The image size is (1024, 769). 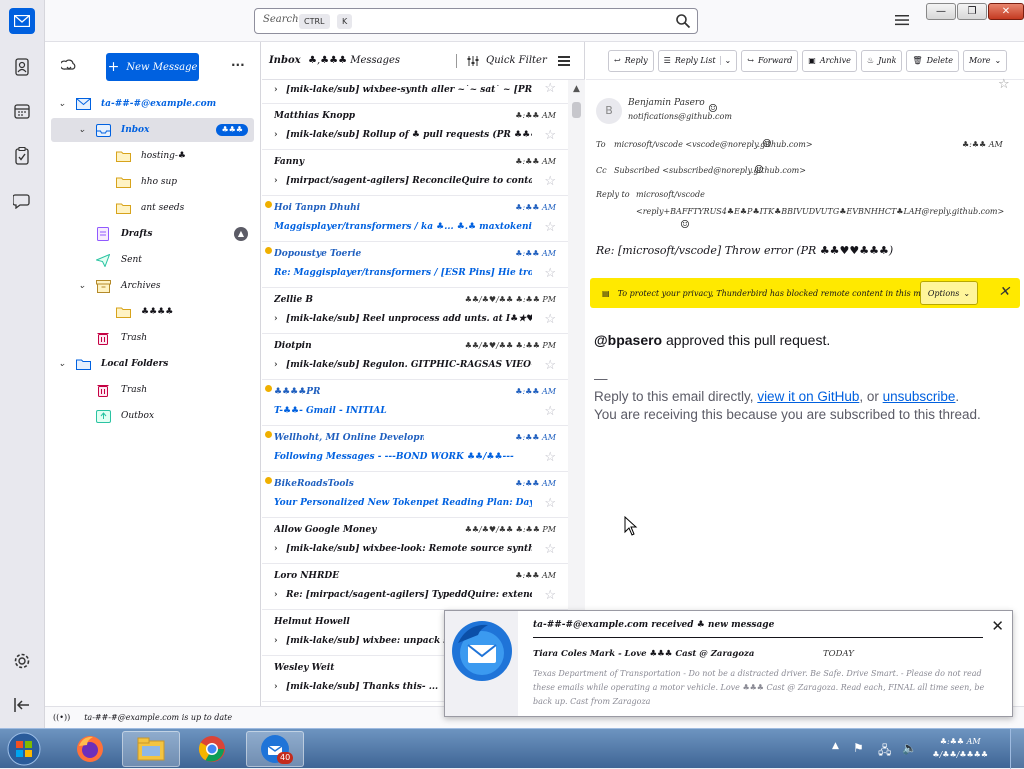 I want to click on get-messages-icon, so click(x=69, y=66).